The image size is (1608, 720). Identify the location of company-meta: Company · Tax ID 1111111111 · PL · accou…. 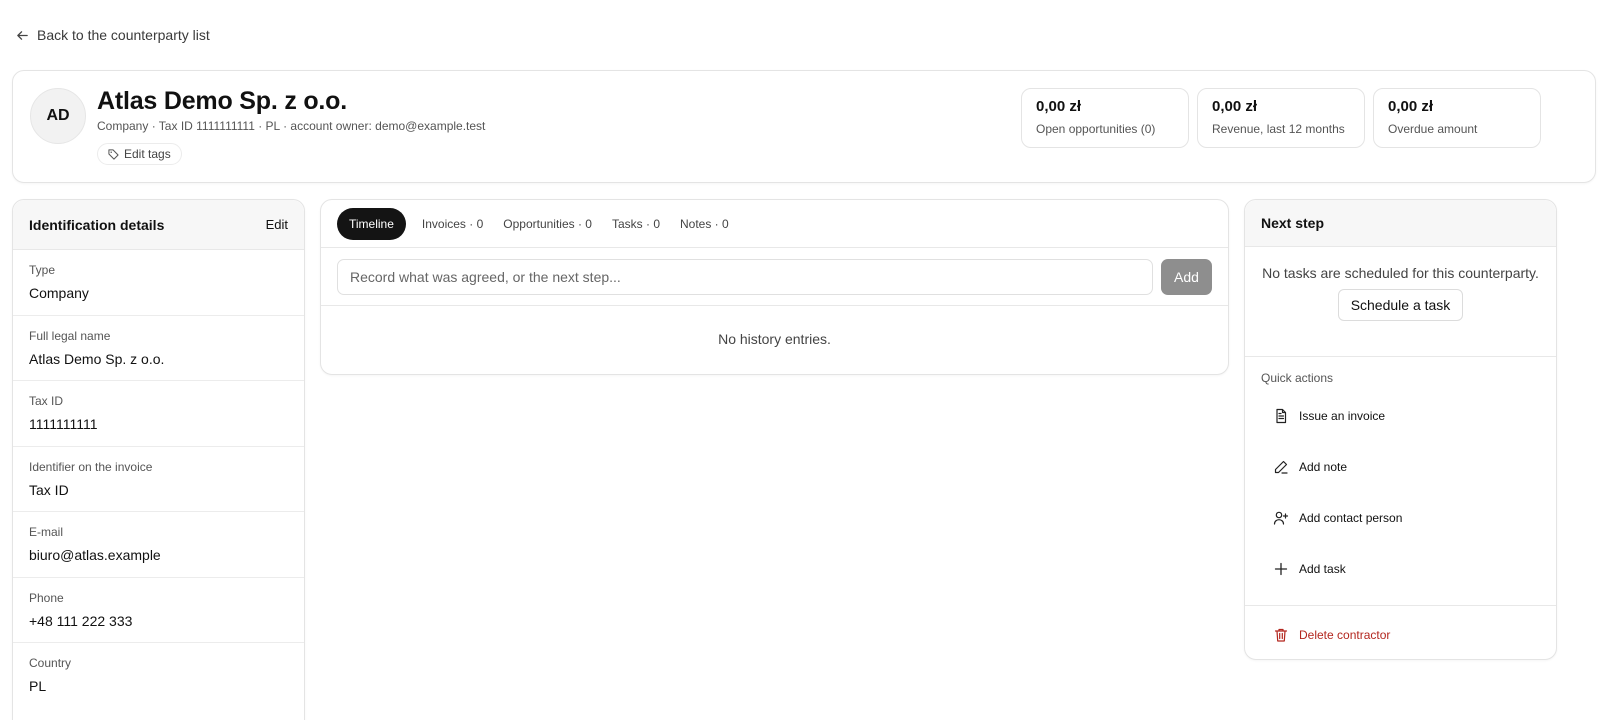
(291, 126).